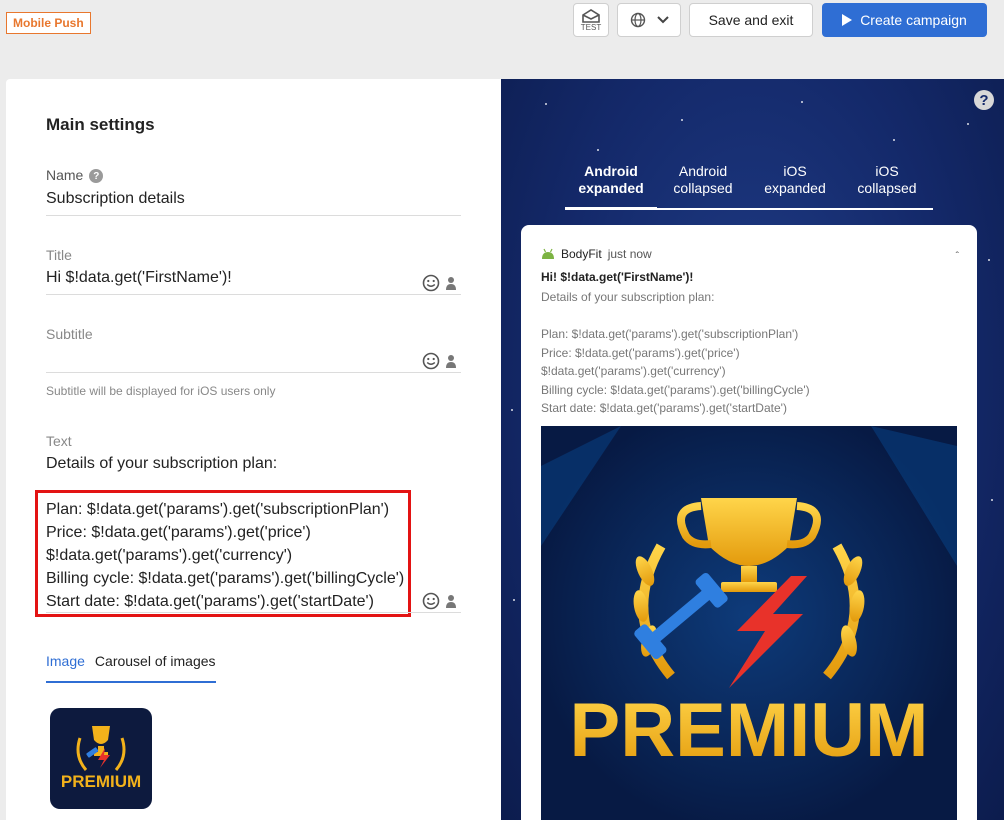  I want to click on thumbnail-text: PREMIUM, so click(101, 781).